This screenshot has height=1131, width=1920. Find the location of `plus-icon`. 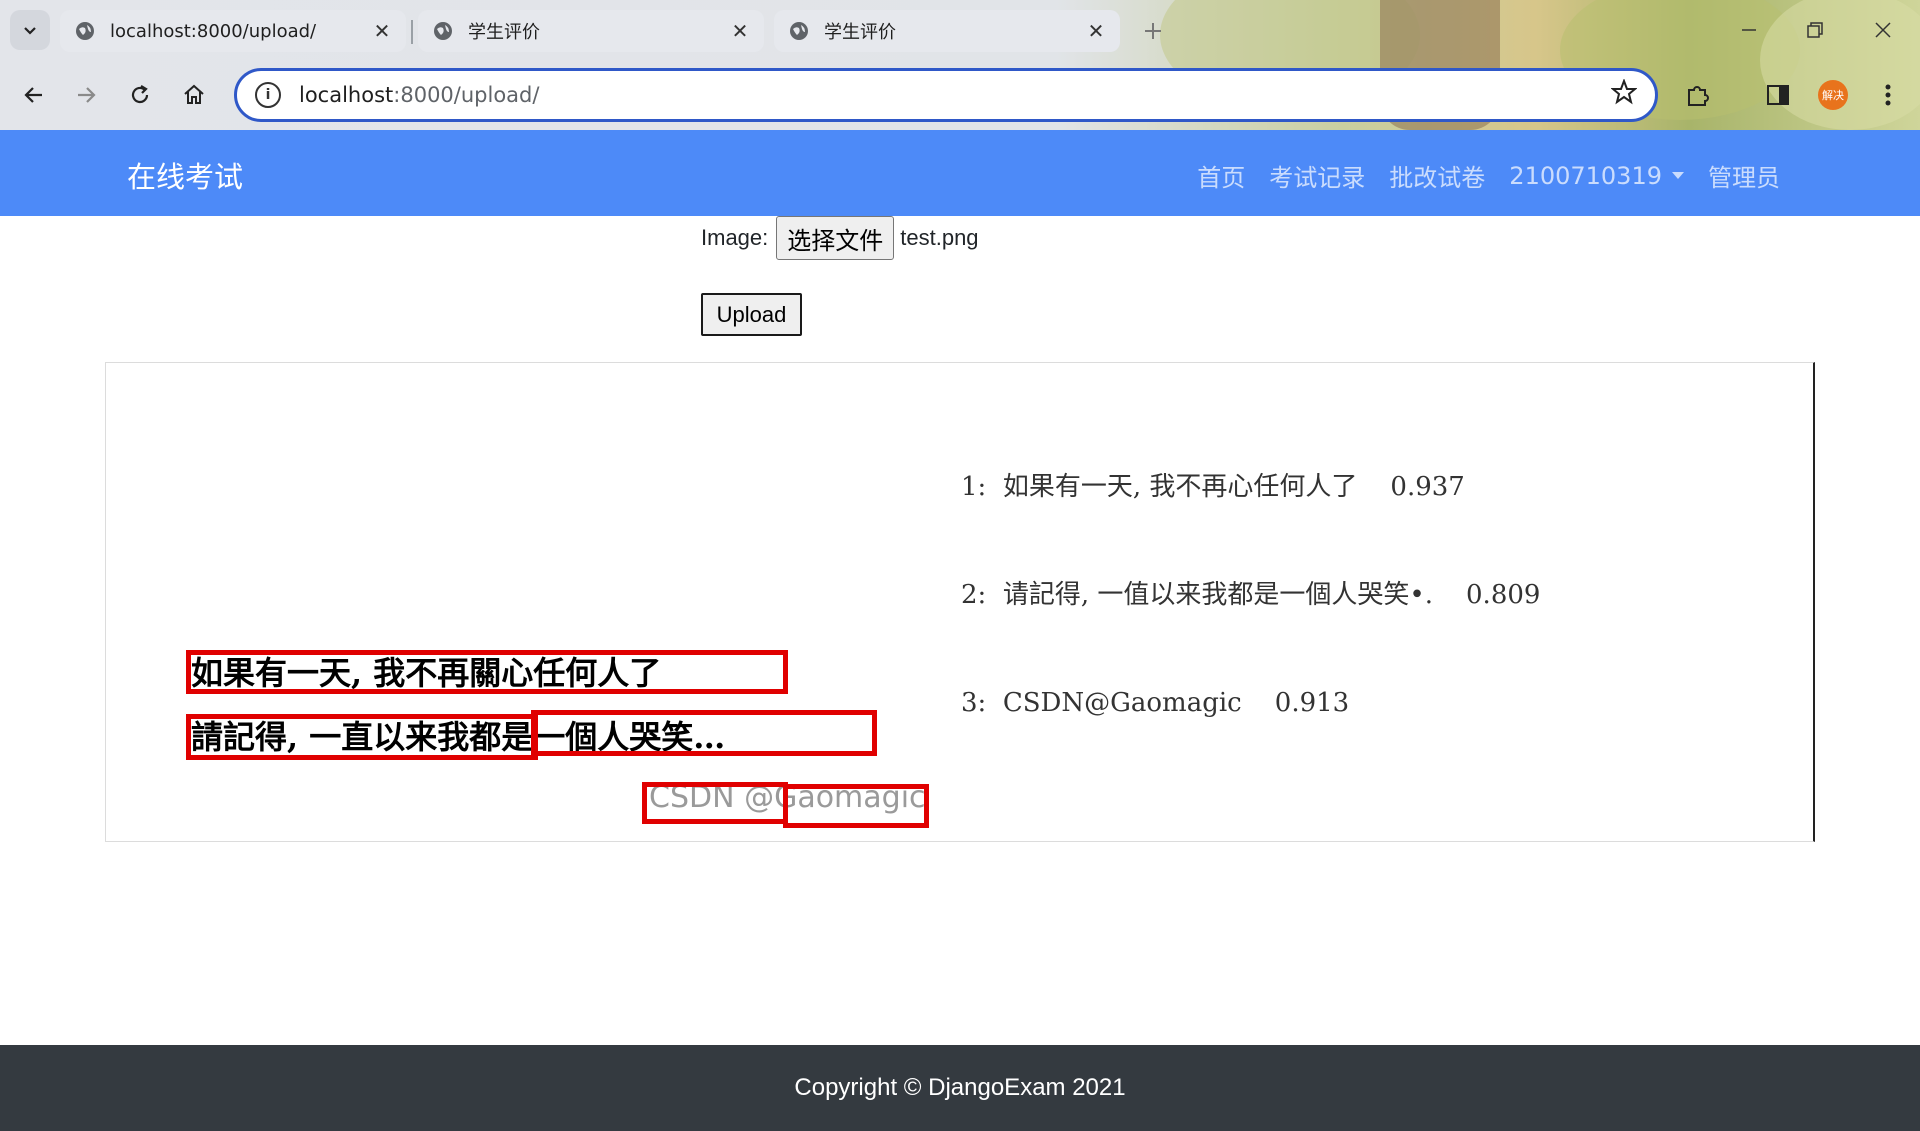

plus-icon is located at coordinates (1153, 31).